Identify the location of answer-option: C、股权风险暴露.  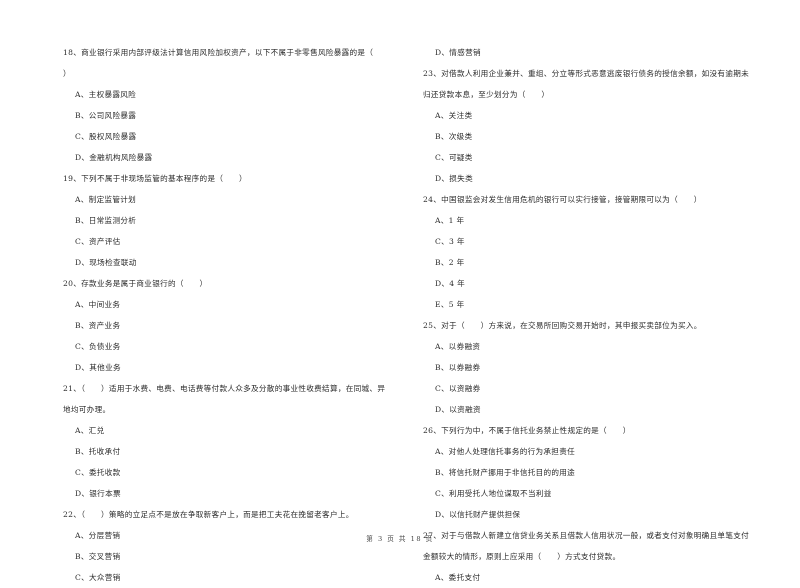
(106, 136).